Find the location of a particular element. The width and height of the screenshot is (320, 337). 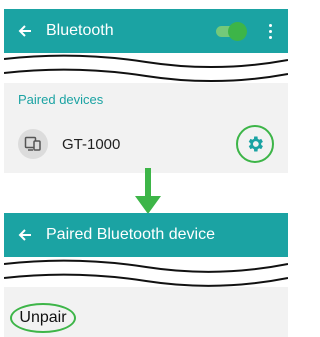

page-title: Bluetooth is located at coordinates (80, 30).